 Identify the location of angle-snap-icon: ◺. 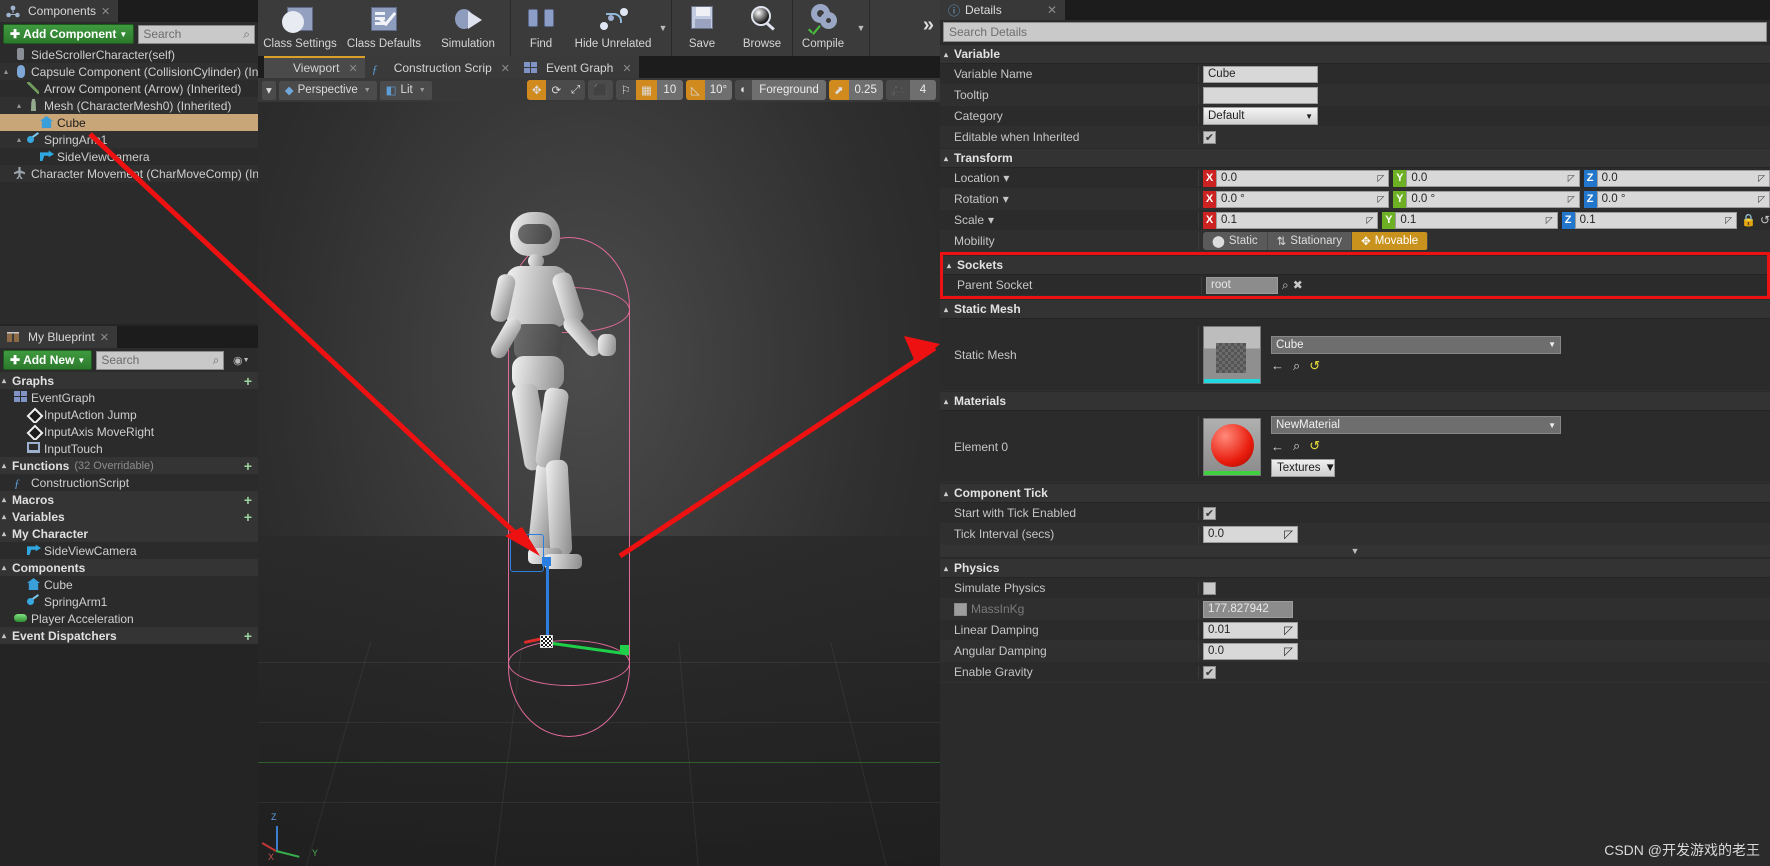
(695, 90).